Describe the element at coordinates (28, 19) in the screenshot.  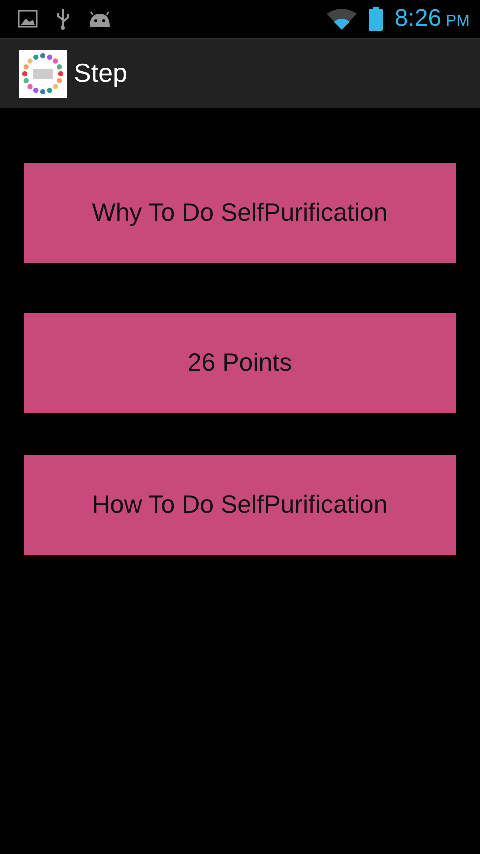
I see `picture-icon` at that location.